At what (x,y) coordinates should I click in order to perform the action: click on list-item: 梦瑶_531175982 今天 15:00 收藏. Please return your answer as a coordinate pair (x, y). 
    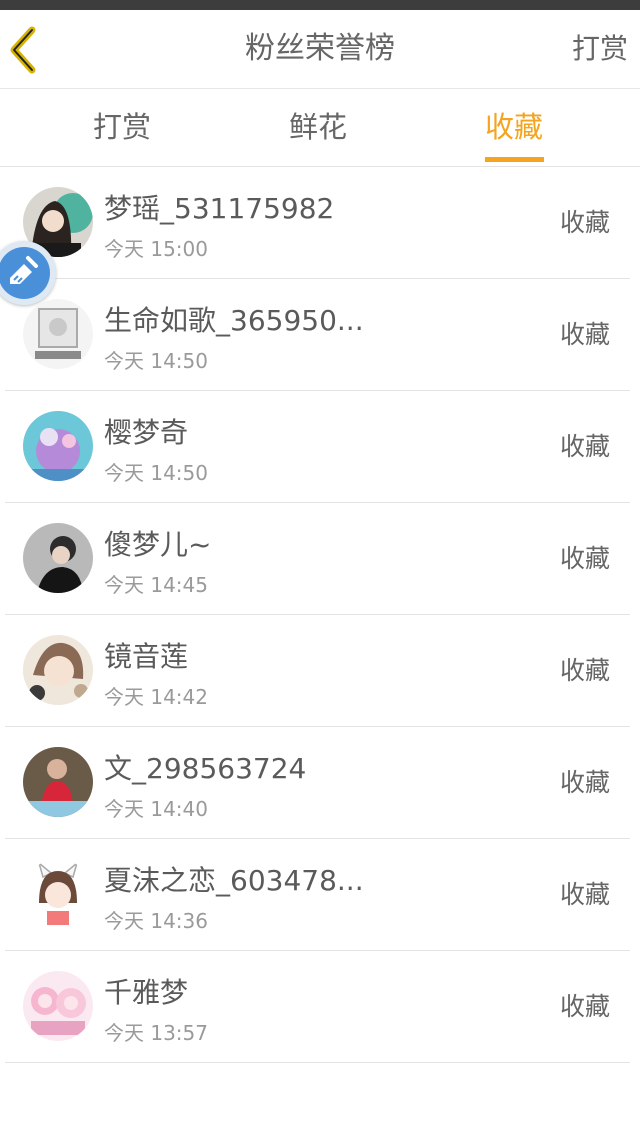
    Looking at the image, I should click on (320, 223).